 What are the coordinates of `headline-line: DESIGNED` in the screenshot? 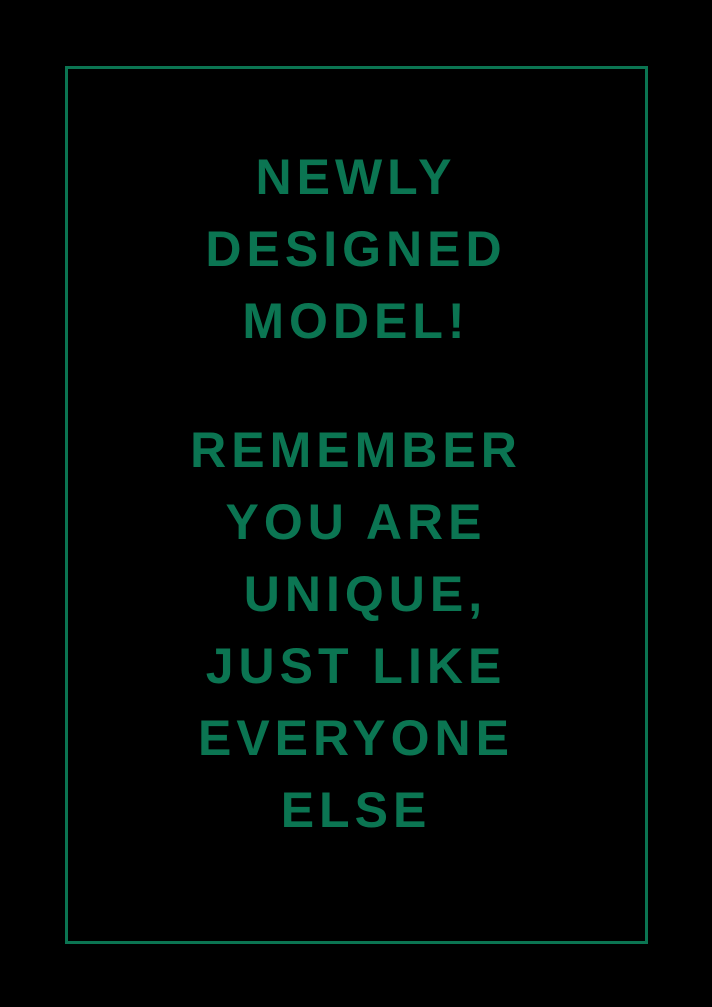 It's located at (356, 249).